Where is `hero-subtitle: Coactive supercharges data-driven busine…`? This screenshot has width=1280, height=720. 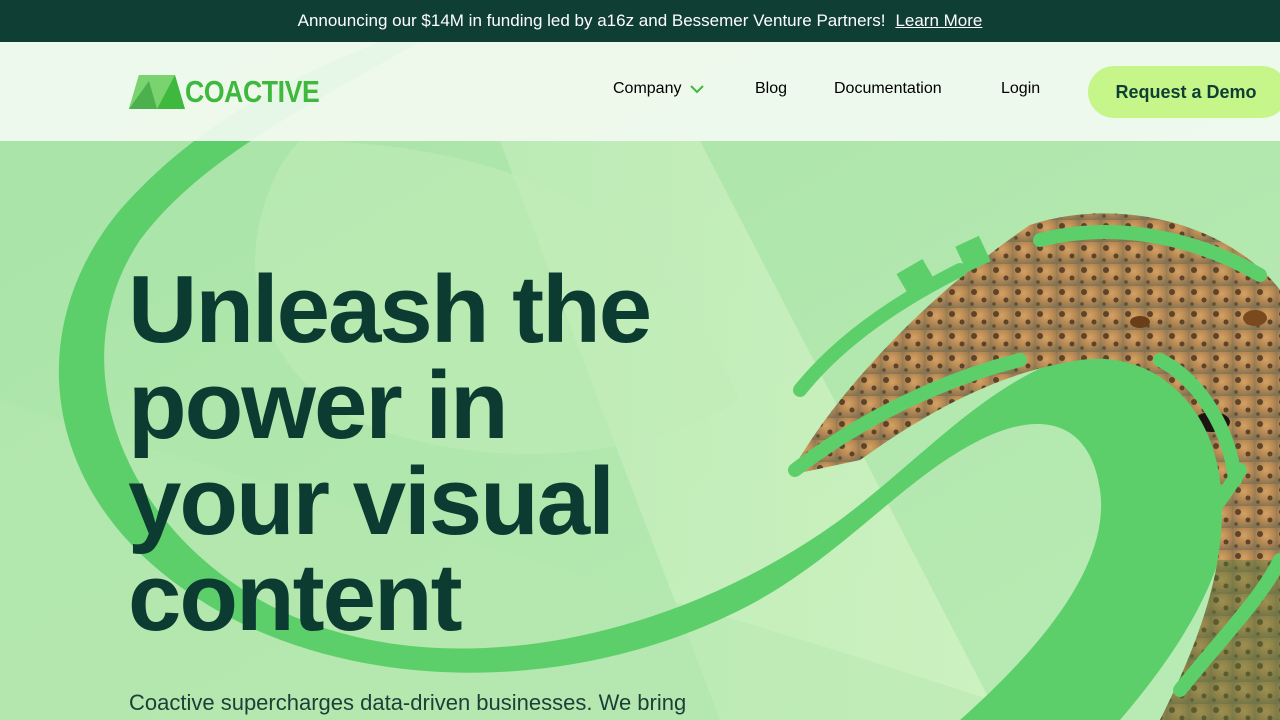 hero-subtitle: Coactive supercharges data-driven busine… is located at coordinates (407, 703).